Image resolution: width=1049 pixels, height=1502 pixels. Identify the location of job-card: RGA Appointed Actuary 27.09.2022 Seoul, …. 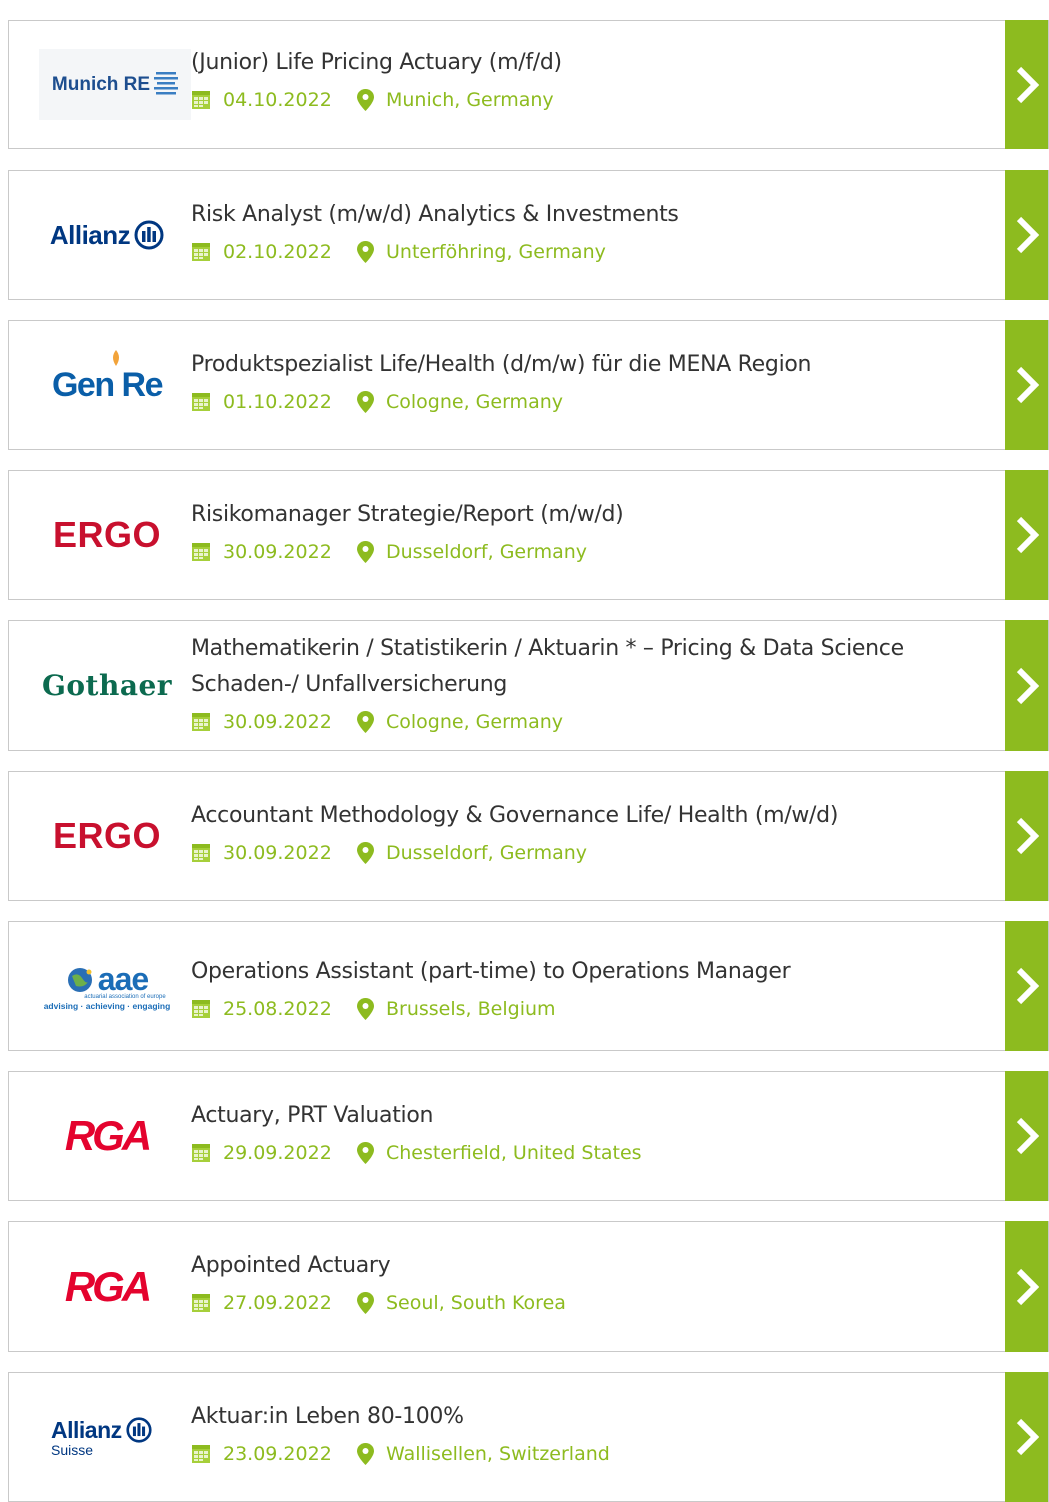
(528, 1286).